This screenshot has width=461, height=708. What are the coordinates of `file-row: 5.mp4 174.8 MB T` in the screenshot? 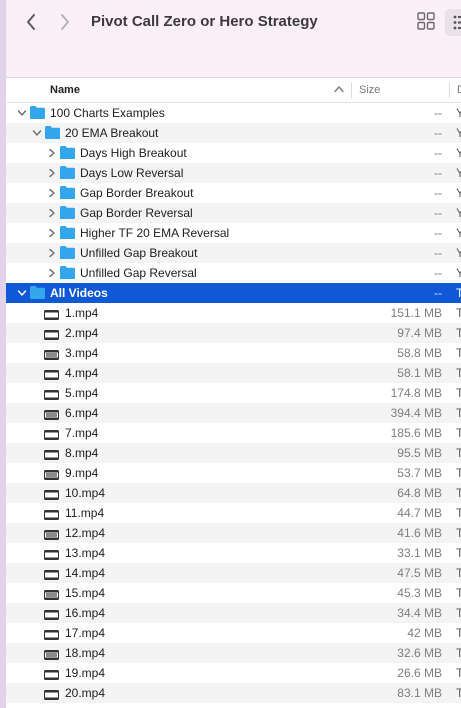 It's located at (233, 393).